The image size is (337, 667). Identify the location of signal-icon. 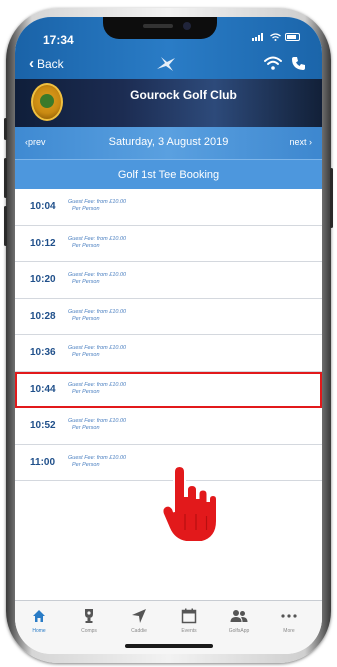
(257, 37).